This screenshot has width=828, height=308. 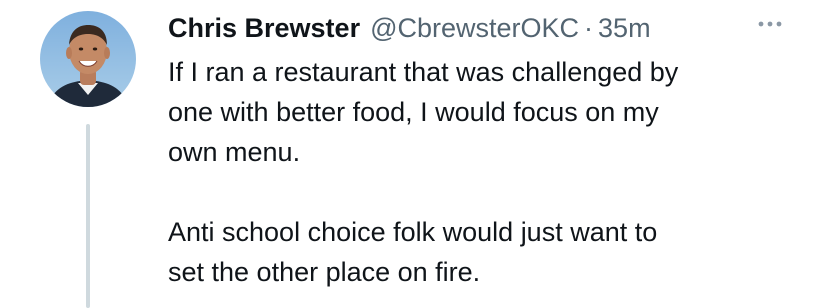 I want to click on avatar, so click(x=88, y=59).